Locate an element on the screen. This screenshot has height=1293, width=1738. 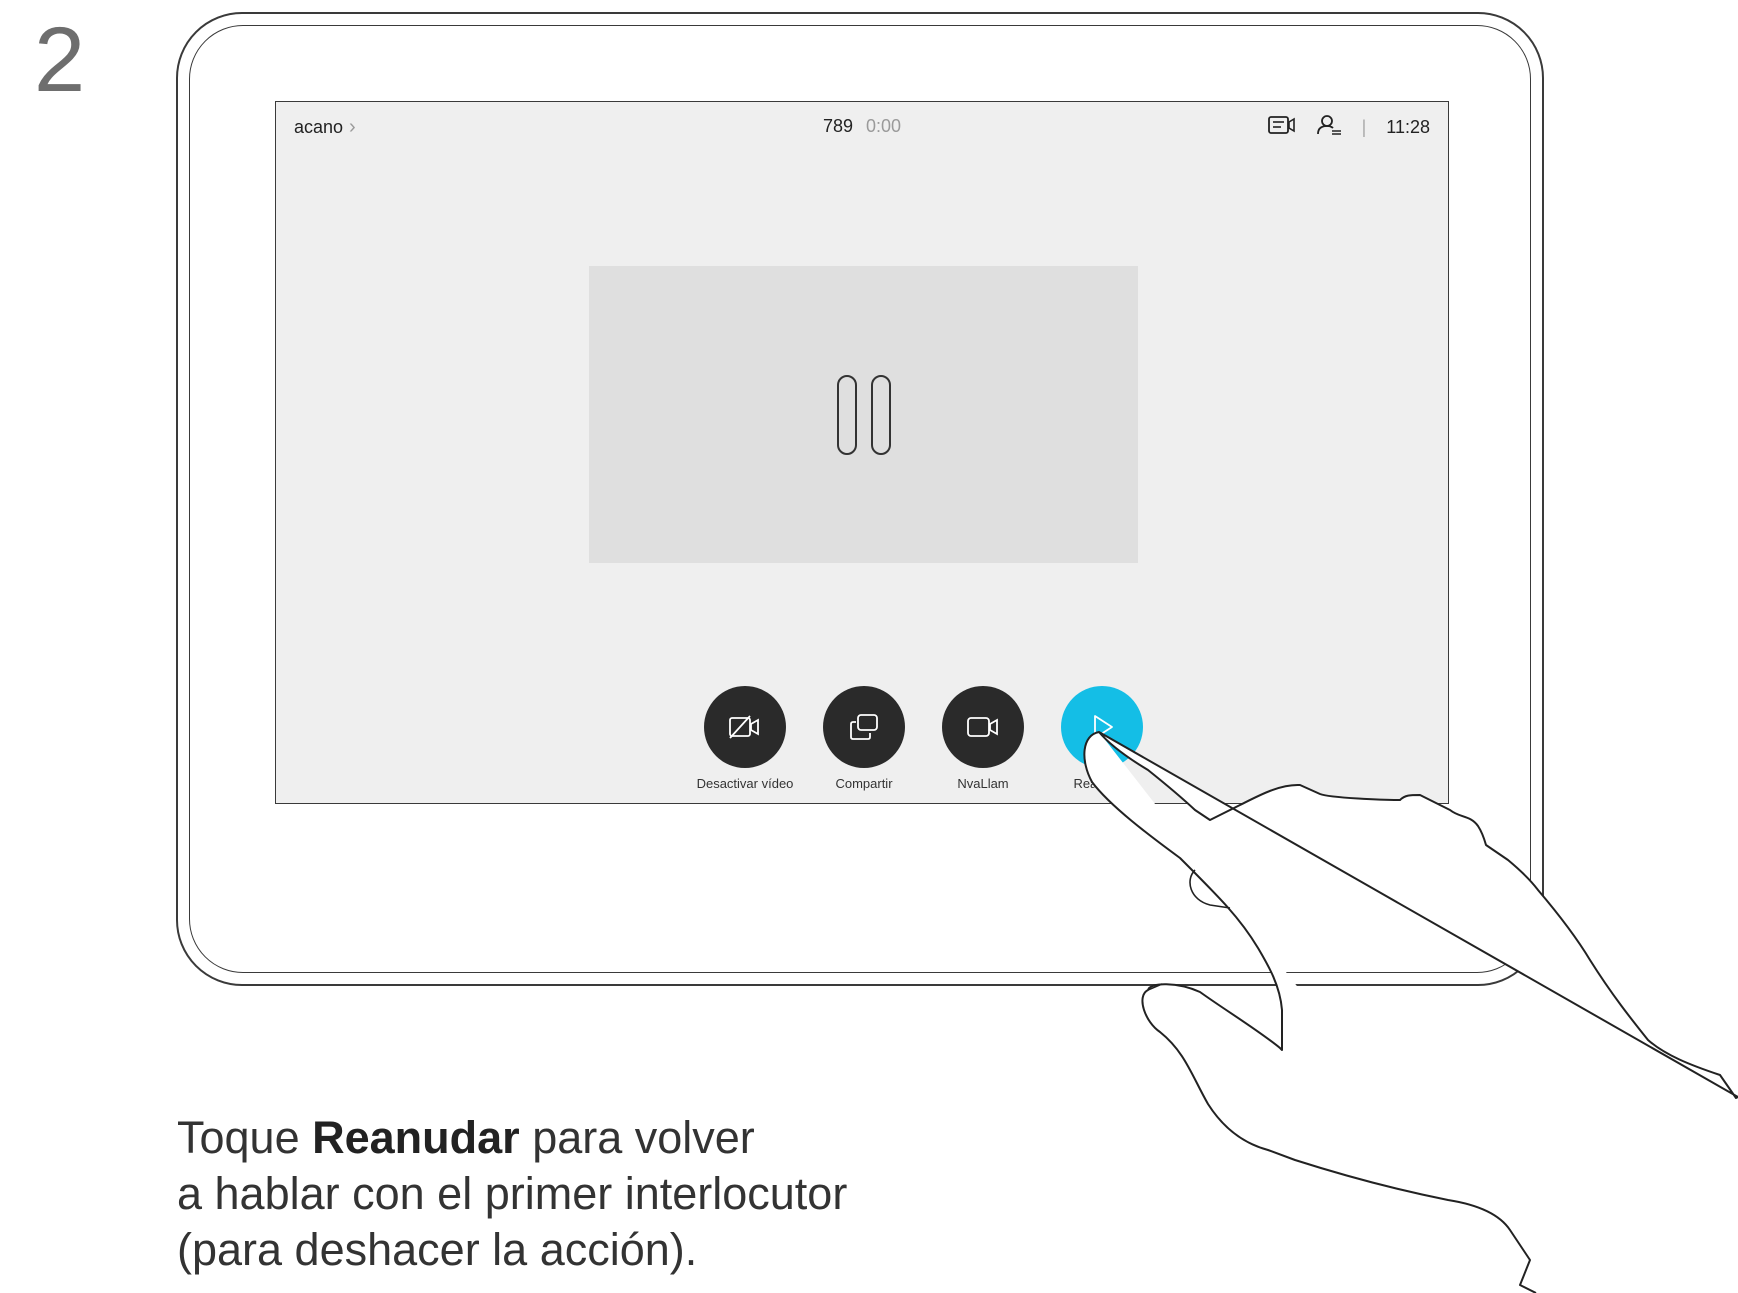
caption-after: para volver is located at coordinates (637, 1137).